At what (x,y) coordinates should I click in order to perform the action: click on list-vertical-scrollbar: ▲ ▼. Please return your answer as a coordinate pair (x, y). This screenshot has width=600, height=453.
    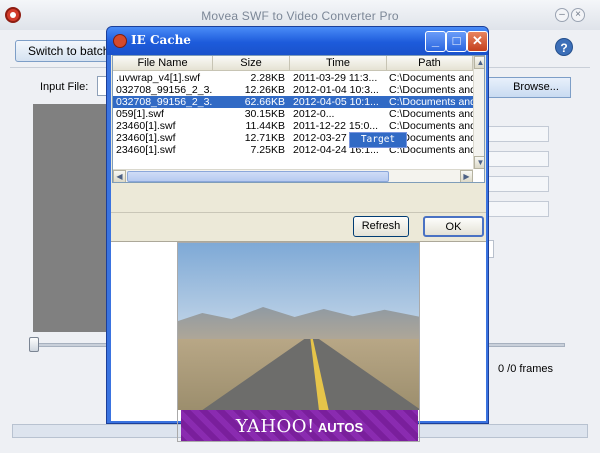
    Looking at the image, I should click on (478, 112).